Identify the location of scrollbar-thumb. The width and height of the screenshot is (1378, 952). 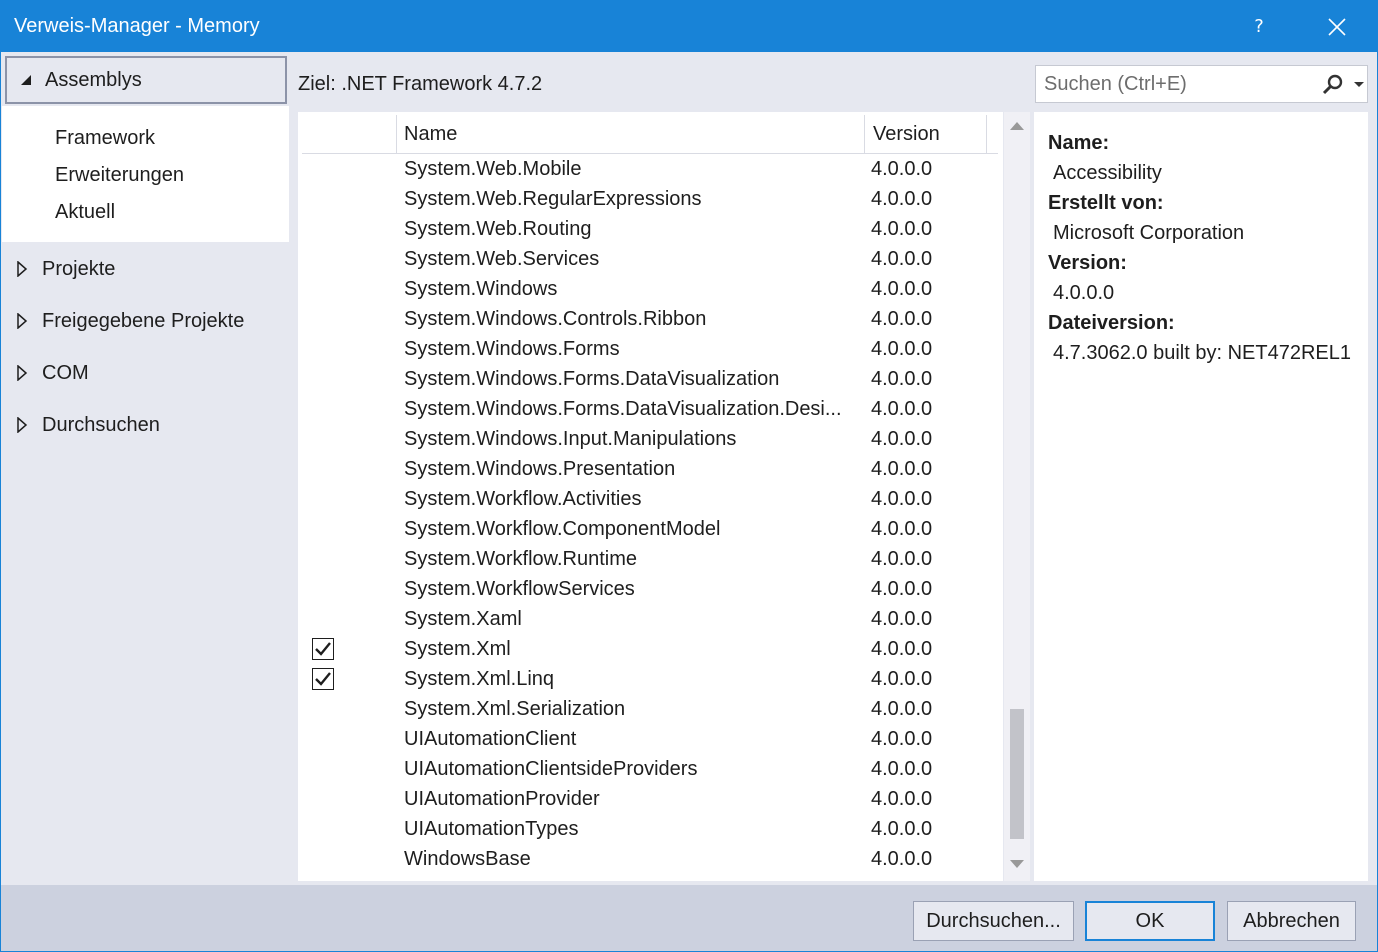
(1017, 774).